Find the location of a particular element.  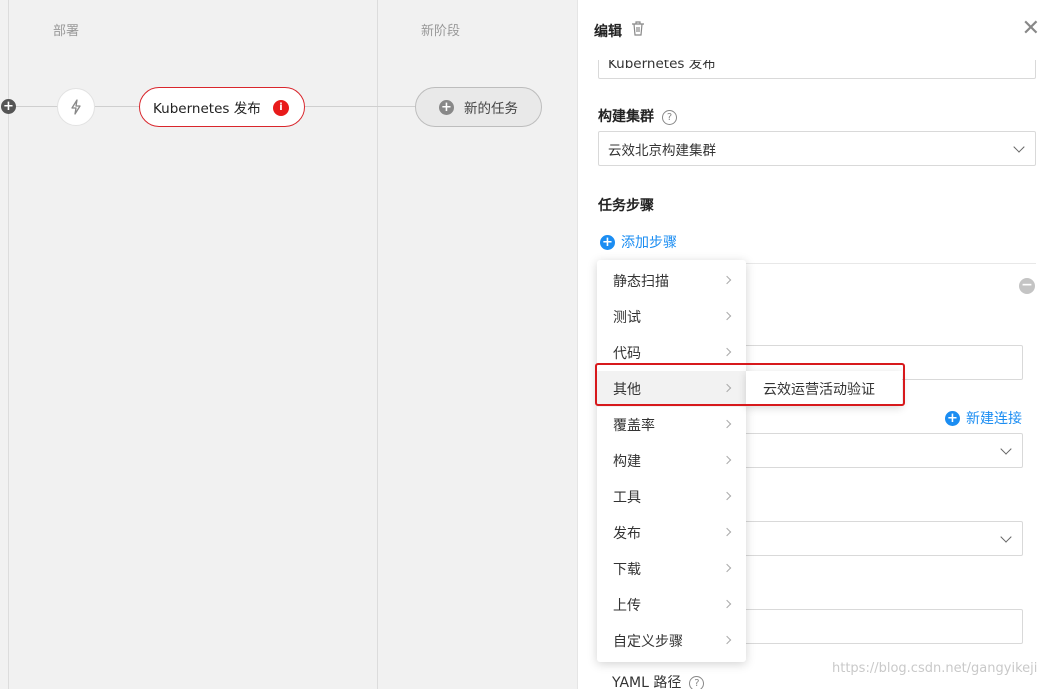

yaml-path-text: YAML 路径 is located at coordinates (647, 682).